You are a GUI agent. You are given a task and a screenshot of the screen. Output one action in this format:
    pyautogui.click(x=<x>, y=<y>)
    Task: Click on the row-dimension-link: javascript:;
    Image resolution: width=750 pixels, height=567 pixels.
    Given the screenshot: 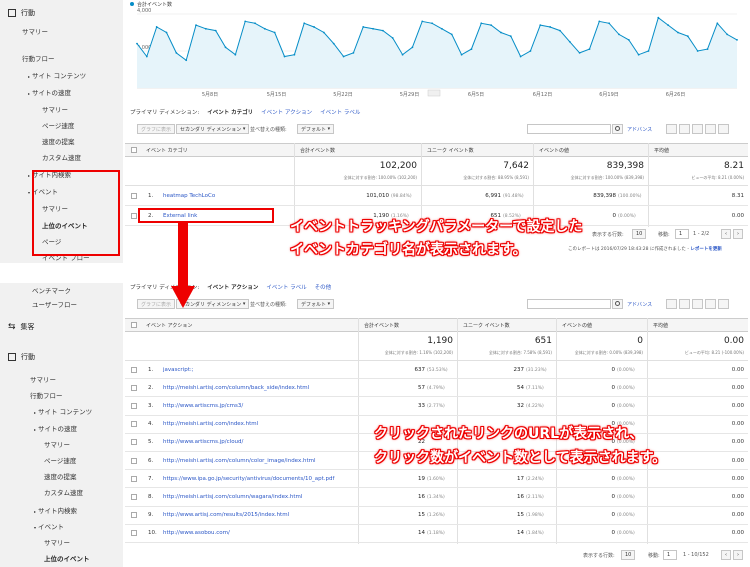 What is the action you would take?
    pyautogui.click(x=178, y=370)
    